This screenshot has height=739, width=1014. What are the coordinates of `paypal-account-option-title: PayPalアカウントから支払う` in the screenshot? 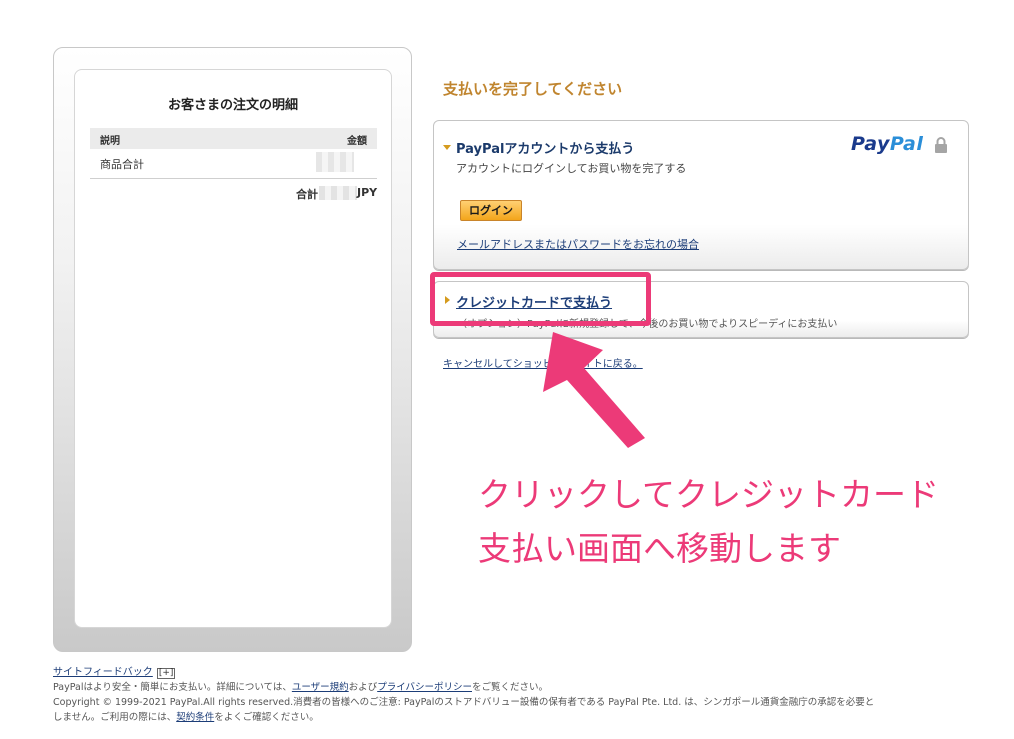 It's located at (545, 147).